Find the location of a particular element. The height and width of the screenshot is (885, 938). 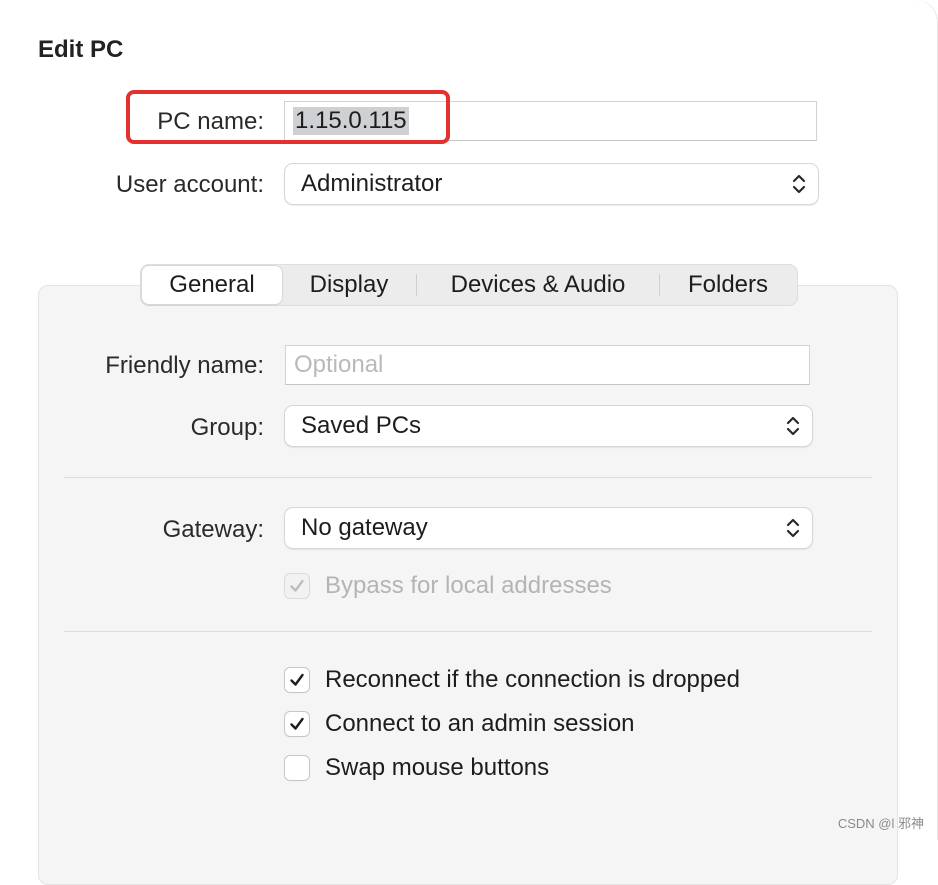

swap-mouse-label: Swap mouse buttons is located at coordinates (437, 767).